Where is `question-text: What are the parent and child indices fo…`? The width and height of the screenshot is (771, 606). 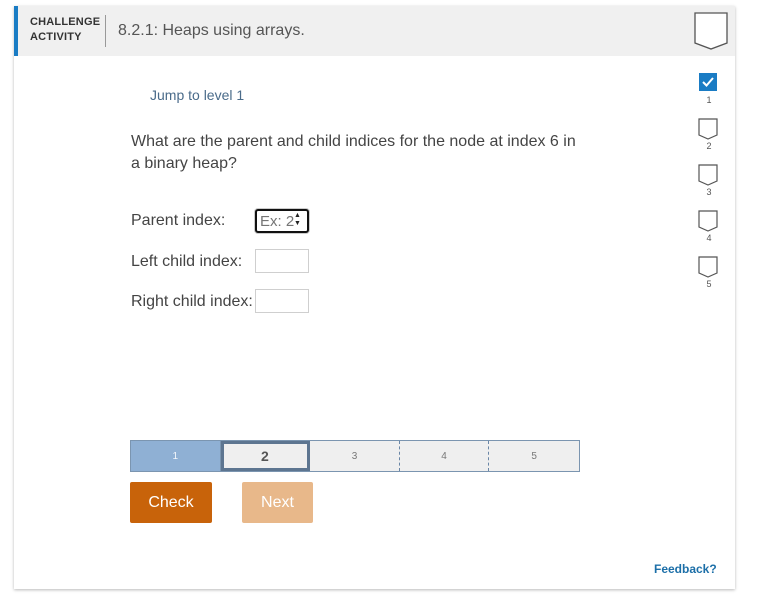 question-text: What are the parent and child indices fo… is located at coordinates (353, 152).